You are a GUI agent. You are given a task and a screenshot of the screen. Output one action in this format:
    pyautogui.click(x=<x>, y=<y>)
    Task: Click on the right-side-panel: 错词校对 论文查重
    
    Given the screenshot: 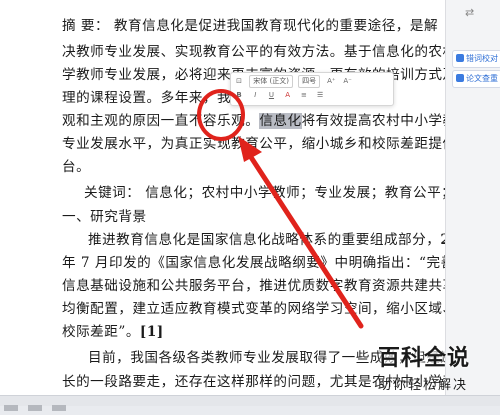 What is the action you would take?
    pyautogui.click(x=472, y=197)
    